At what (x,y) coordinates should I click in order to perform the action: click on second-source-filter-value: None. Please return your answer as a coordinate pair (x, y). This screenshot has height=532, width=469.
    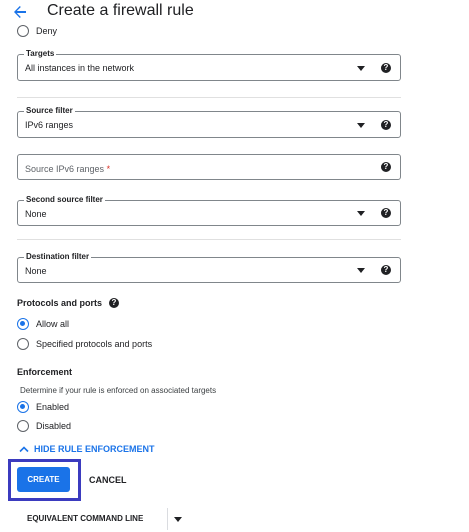
    Looking at the image, I should click on (36, 214).